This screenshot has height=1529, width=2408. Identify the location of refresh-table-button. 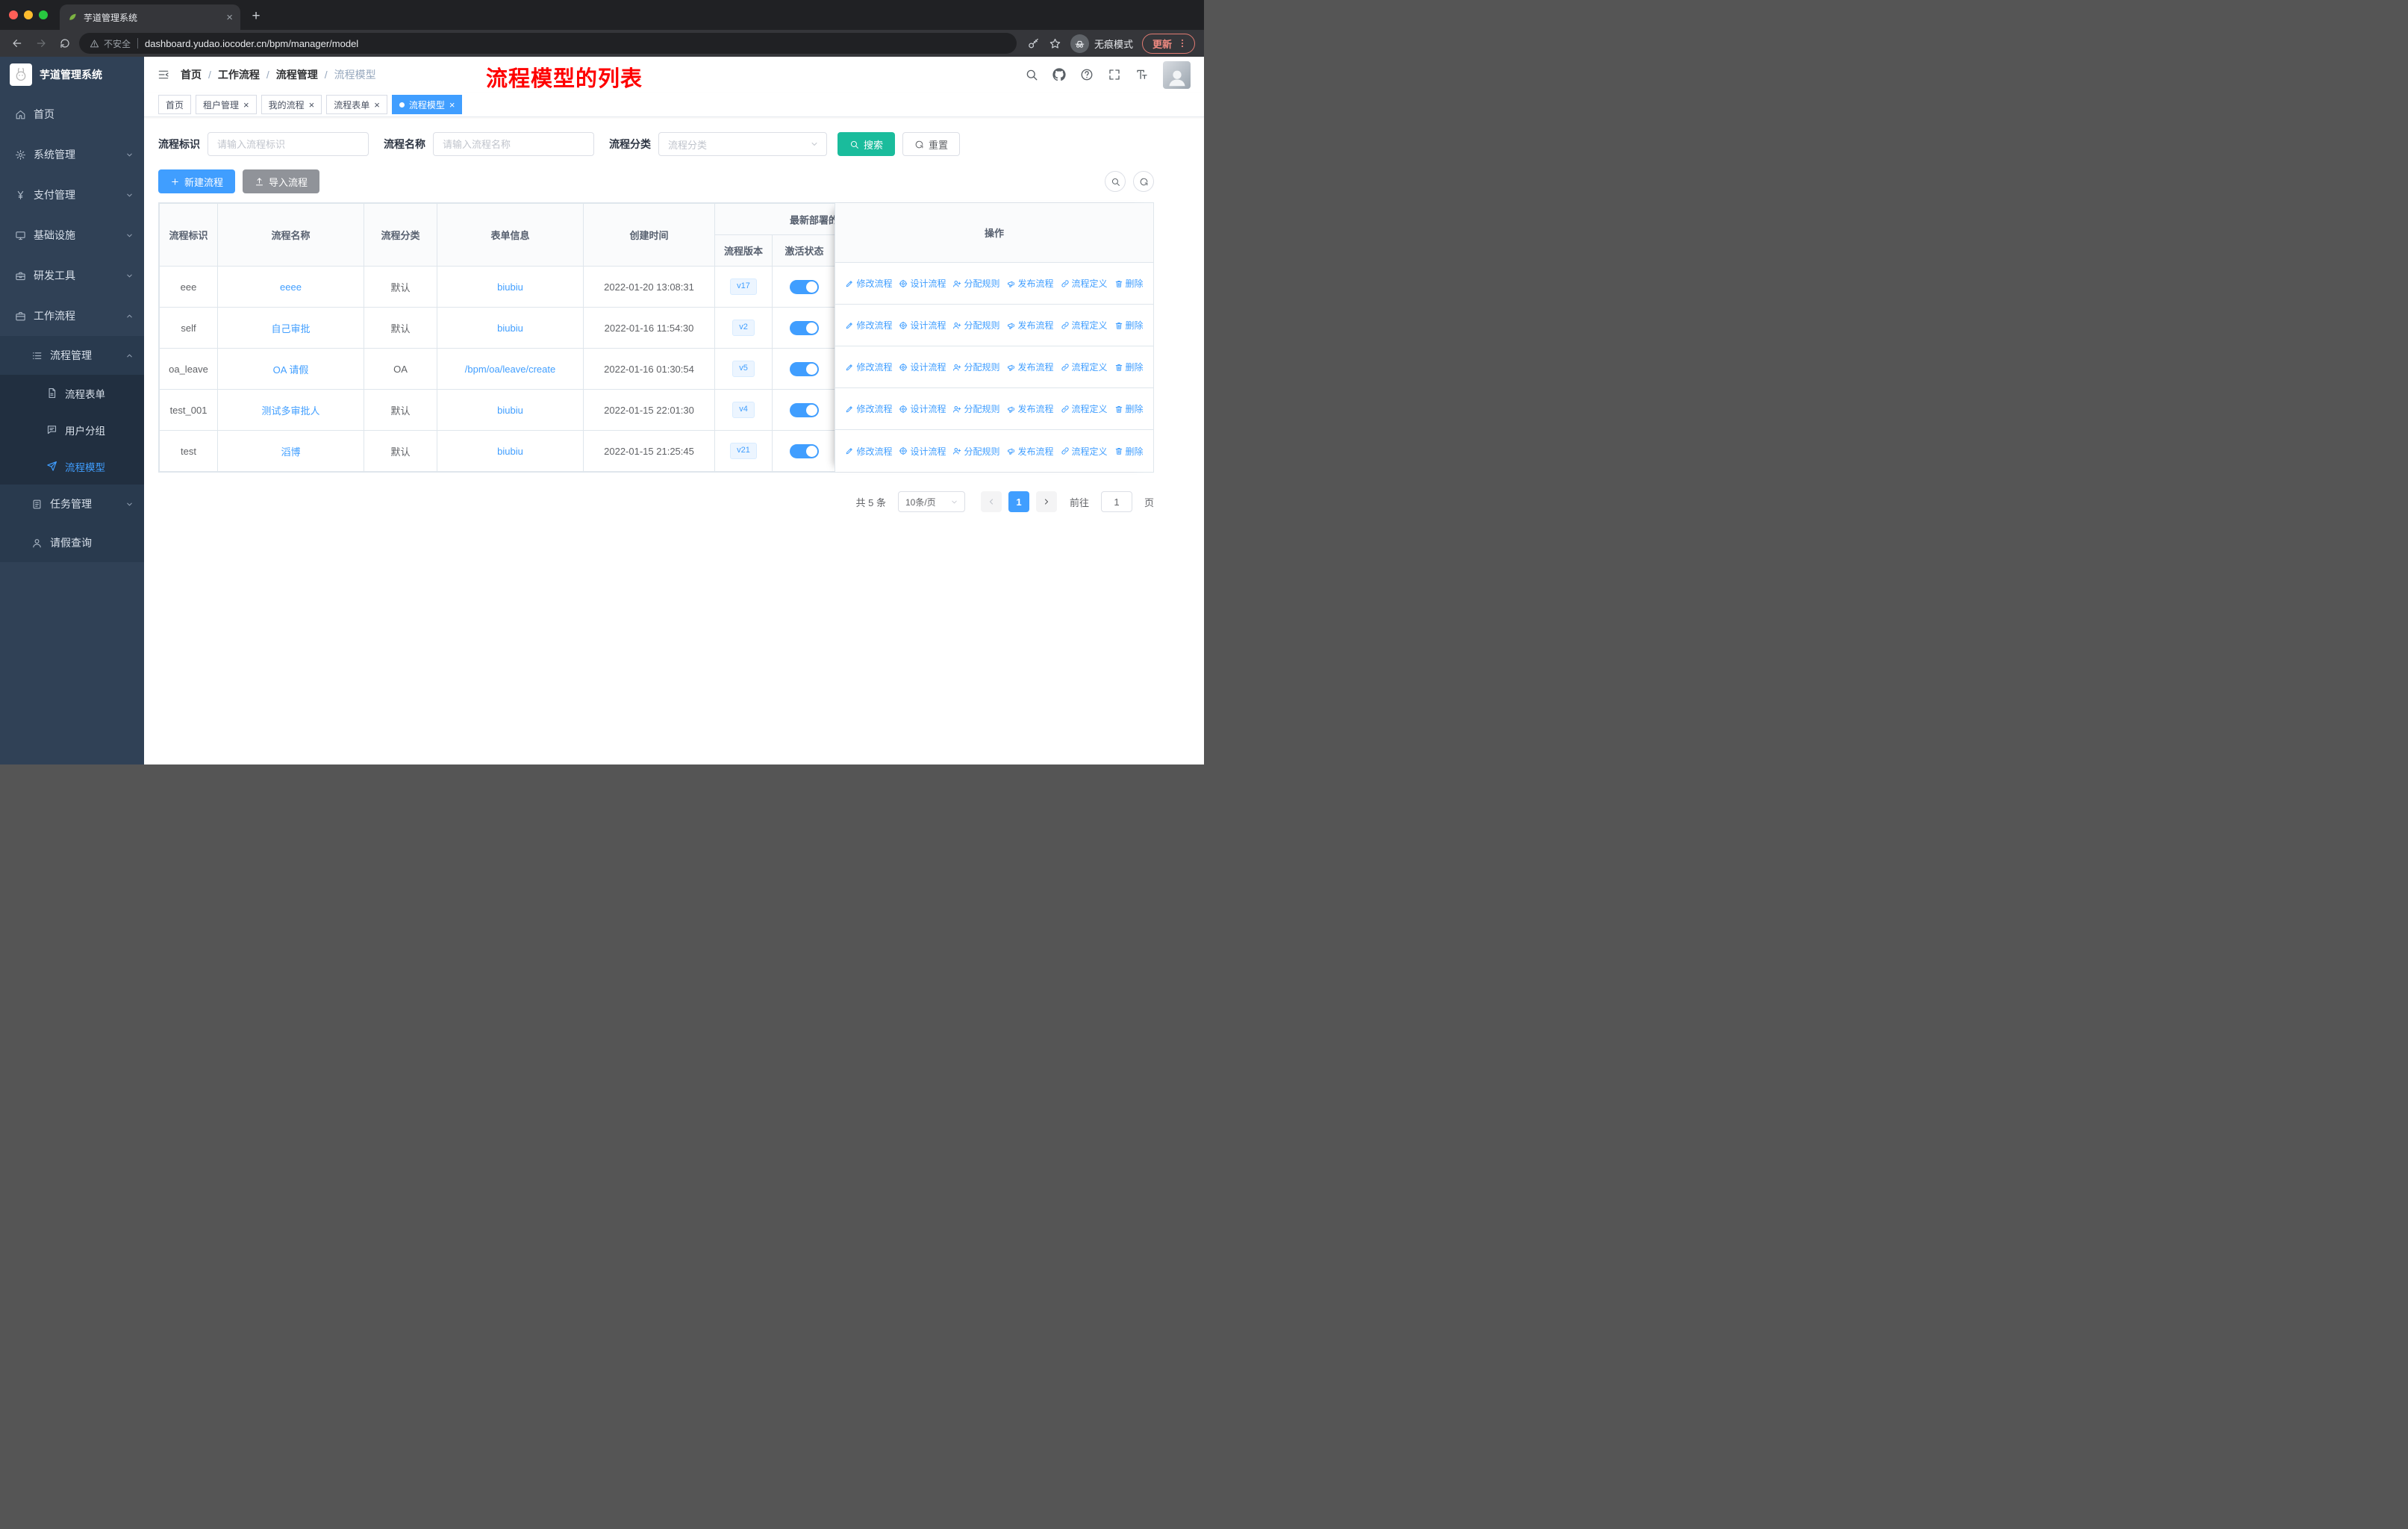
(1143, 182).